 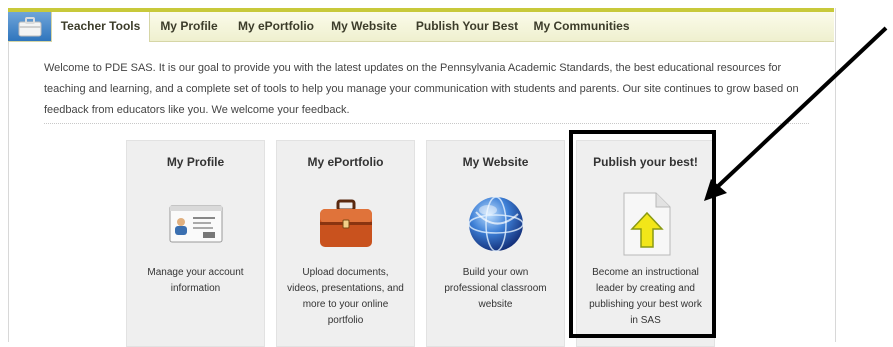 I want to click on globe-icon, so click(x=495, y=224).